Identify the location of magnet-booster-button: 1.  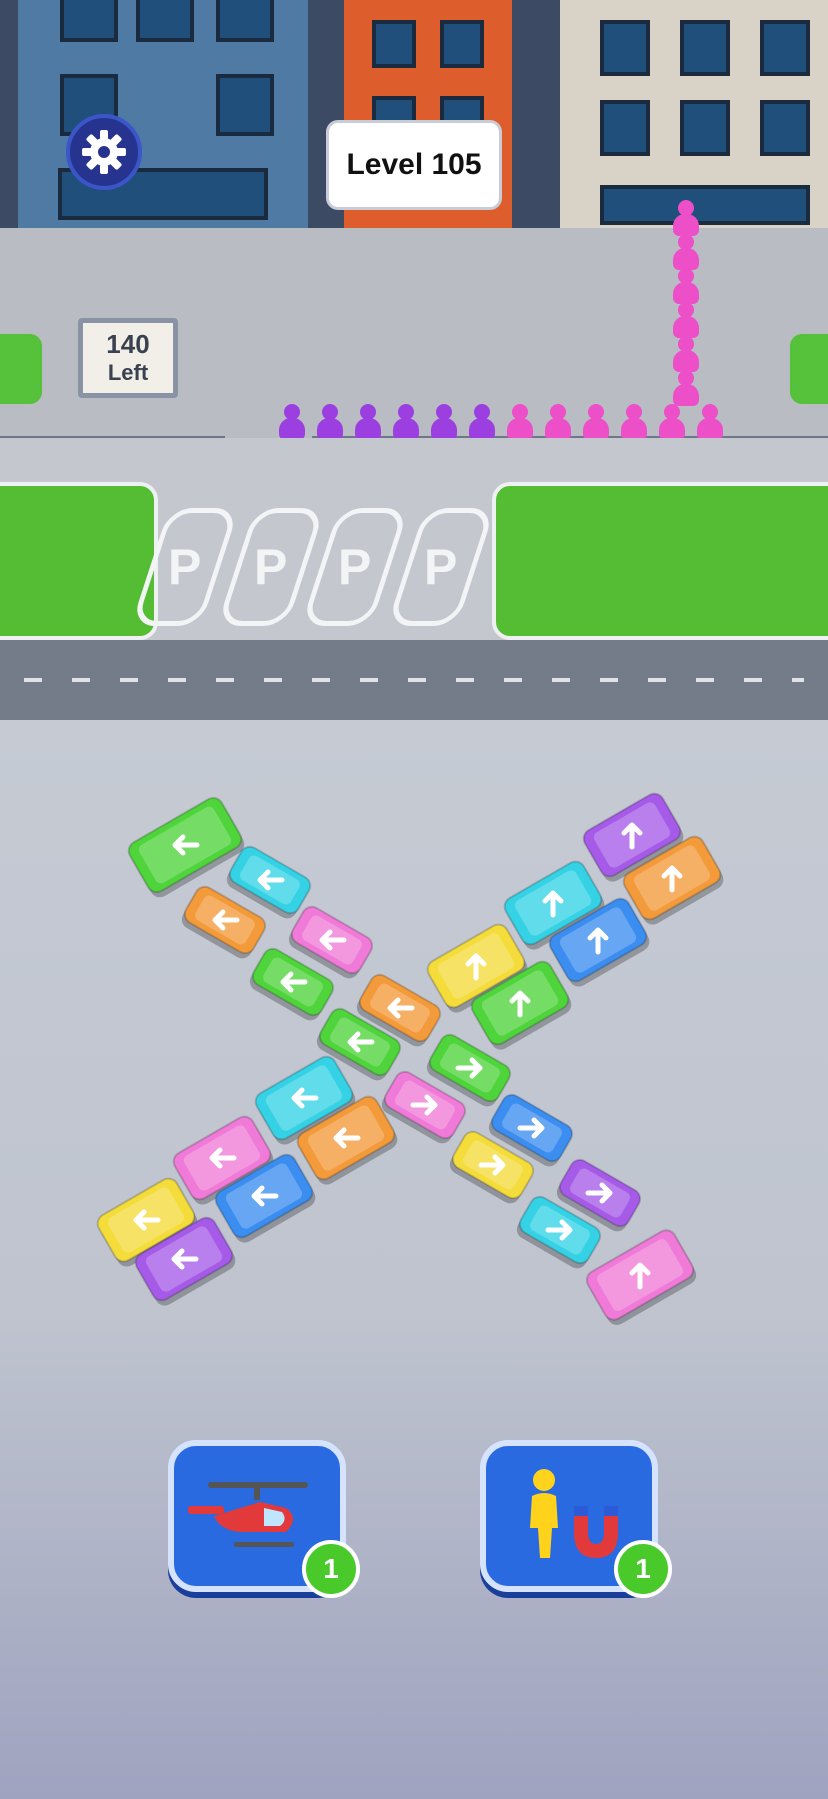
(576, 1519).